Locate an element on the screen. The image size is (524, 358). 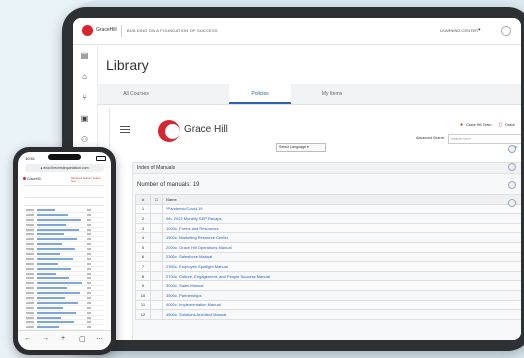
table-row: 2 0/b. 2022 Monthly SEP Recaps is located at coordinates (328, 218).